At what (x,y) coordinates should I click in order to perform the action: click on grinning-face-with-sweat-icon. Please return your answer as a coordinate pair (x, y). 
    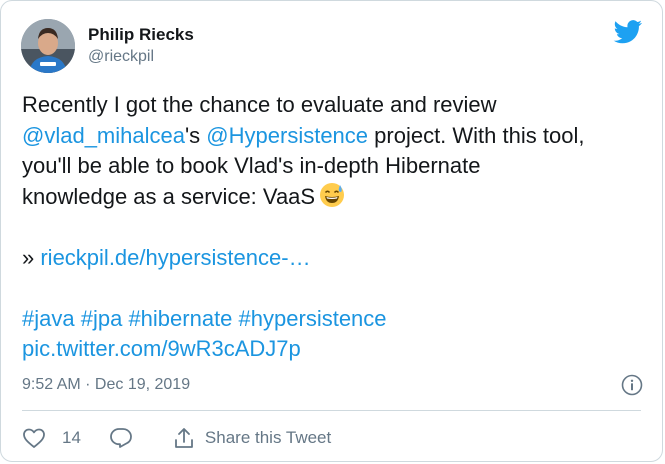
    Looking at the image, I should click on (332, 194).